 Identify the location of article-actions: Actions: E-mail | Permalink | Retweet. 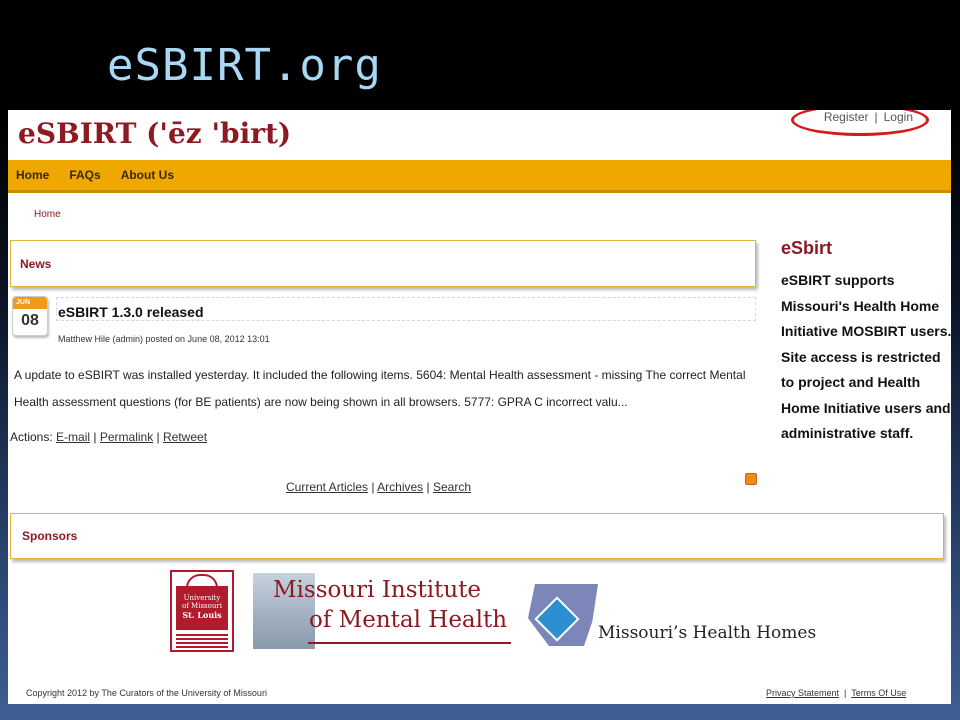
(109, 437).